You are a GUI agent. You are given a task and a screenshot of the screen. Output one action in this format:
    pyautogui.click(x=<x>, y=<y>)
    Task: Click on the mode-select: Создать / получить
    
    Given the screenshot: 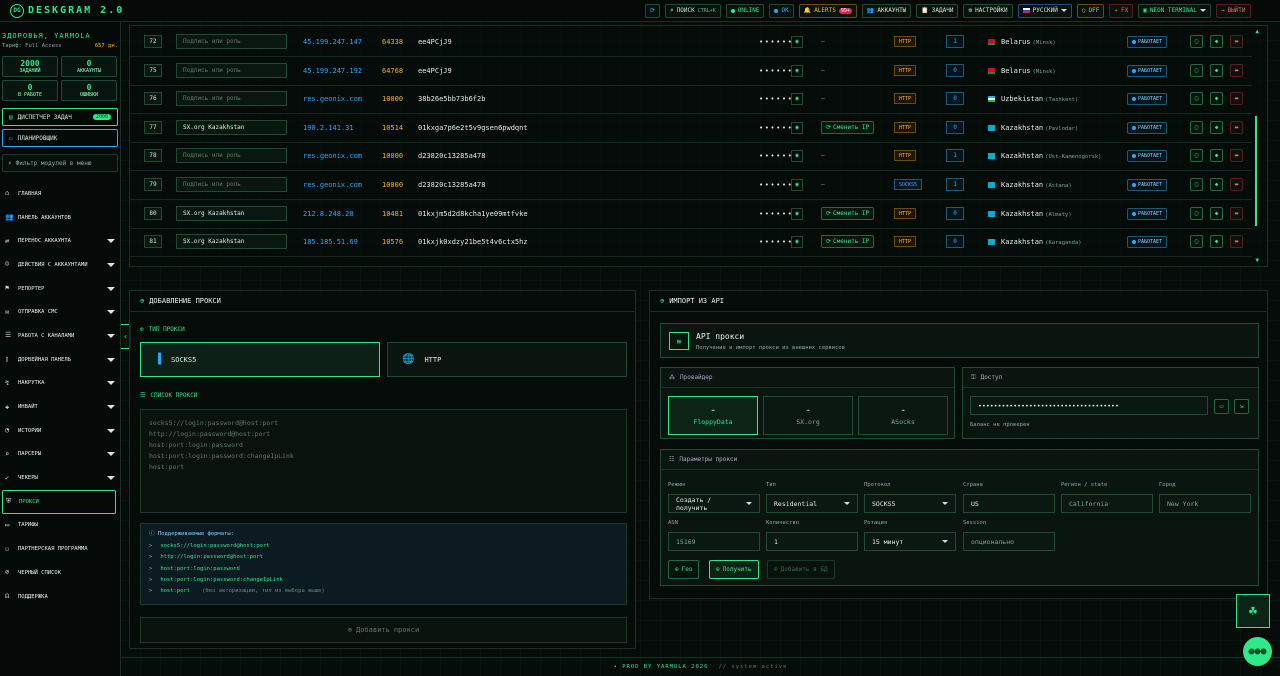 What is the action you would take?
    pyautogui.click(x=714, y=503)
    